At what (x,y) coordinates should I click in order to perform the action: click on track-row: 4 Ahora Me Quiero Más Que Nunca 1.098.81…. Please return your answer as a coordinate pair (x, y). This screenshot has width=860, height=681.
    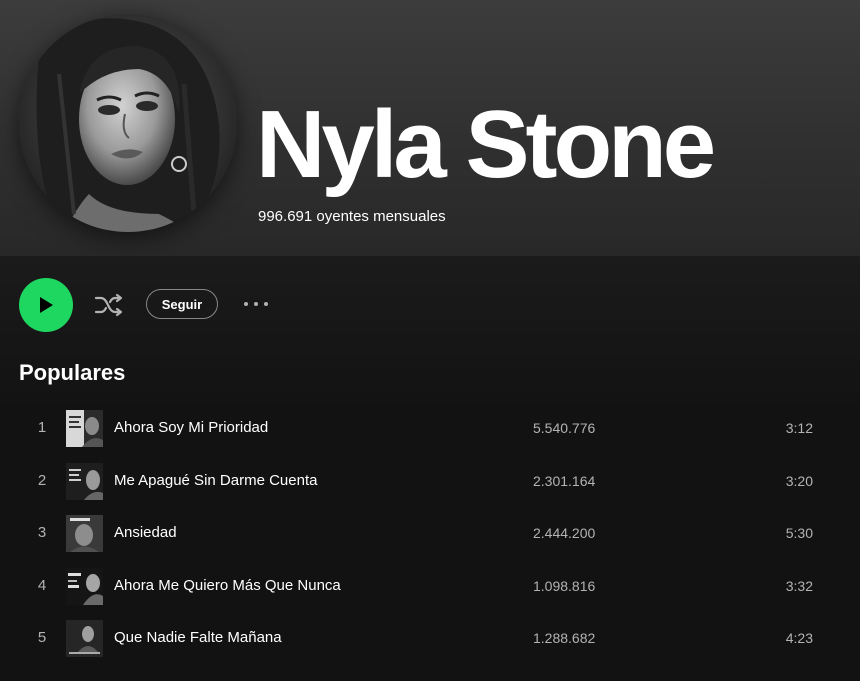
    Looking at the image, I should click on (430, 586).